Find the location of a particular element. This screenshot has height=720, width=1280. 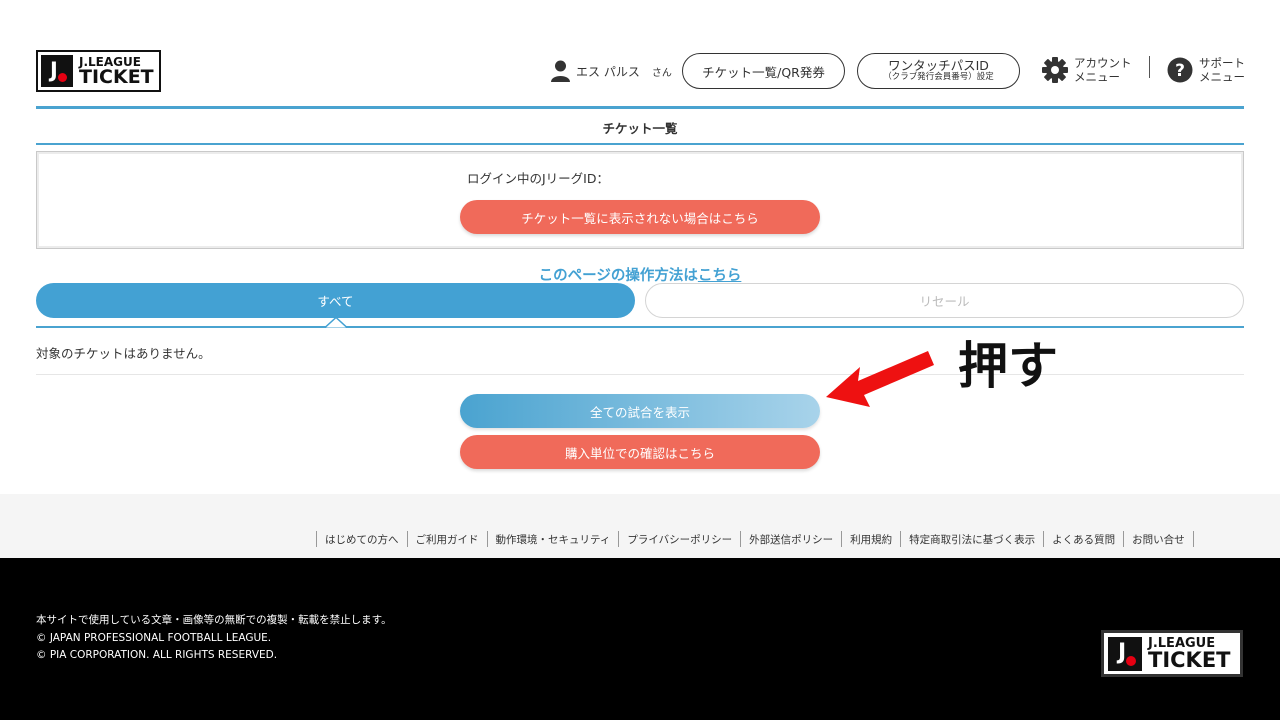

header-rule-top is located at coordinates (640, 107).